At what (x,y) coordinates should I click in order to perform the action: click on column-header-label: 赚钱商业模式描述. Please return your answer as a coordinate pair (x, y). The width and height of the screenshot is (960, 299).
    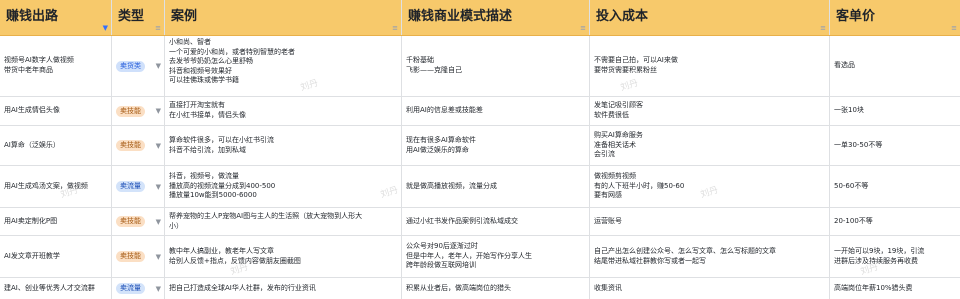
    Looking at the image, I should click on (460, 16).